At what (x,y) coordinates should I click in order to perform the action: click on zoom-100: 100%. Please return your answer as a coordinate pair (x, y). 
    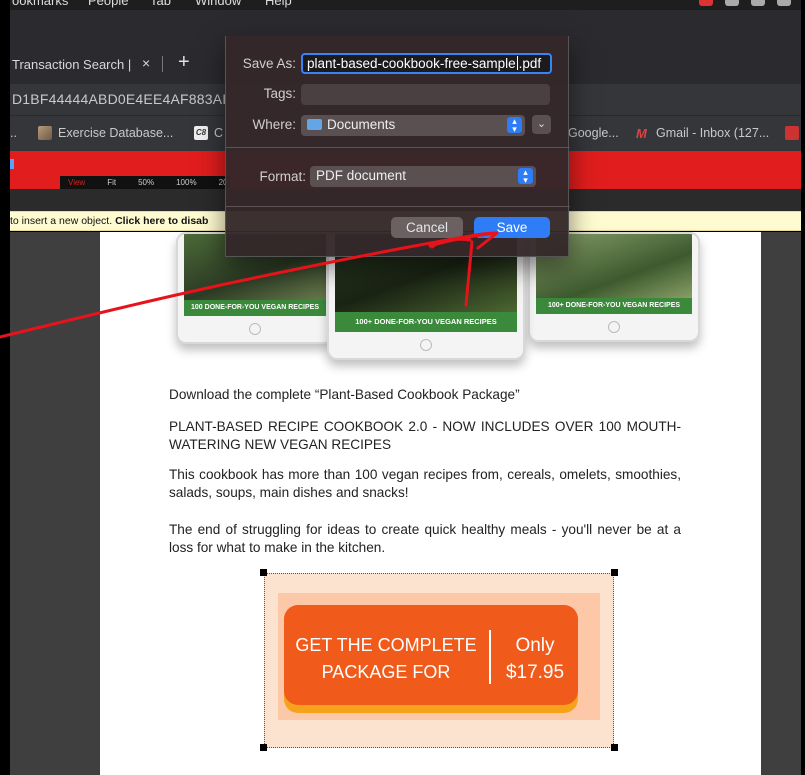
    Looking at the image, I should click on (186, 182).